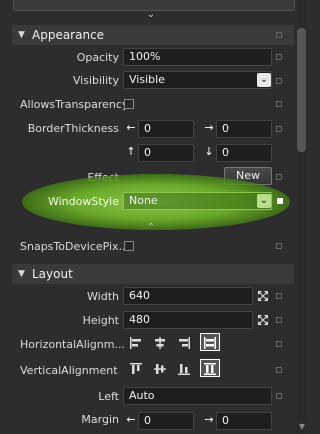 The image size is (320, 434). Describe the element at coordinates (100, 419) in the screenshot. I see `margin-label: Margin` at that location.